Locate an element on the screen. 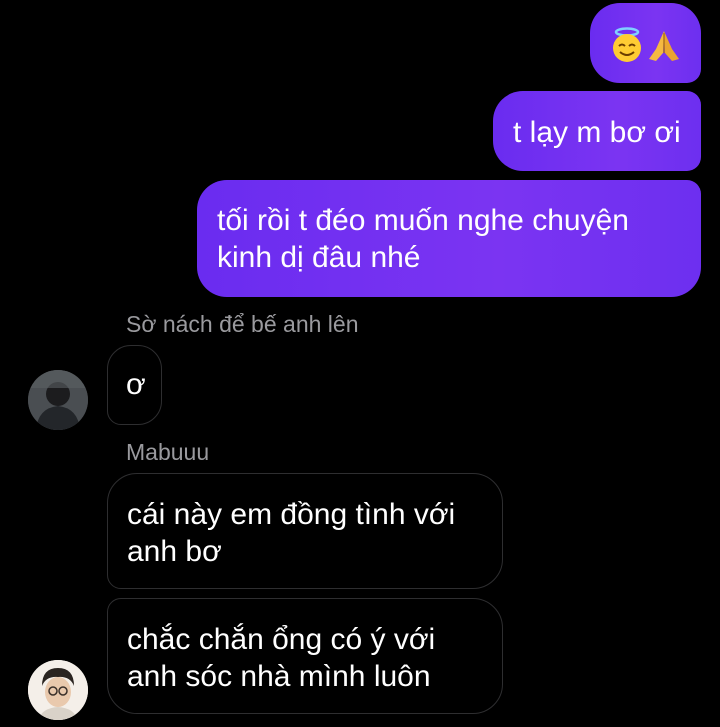  emoji-group: 😇🙏 is located at coordinates (647, 45).